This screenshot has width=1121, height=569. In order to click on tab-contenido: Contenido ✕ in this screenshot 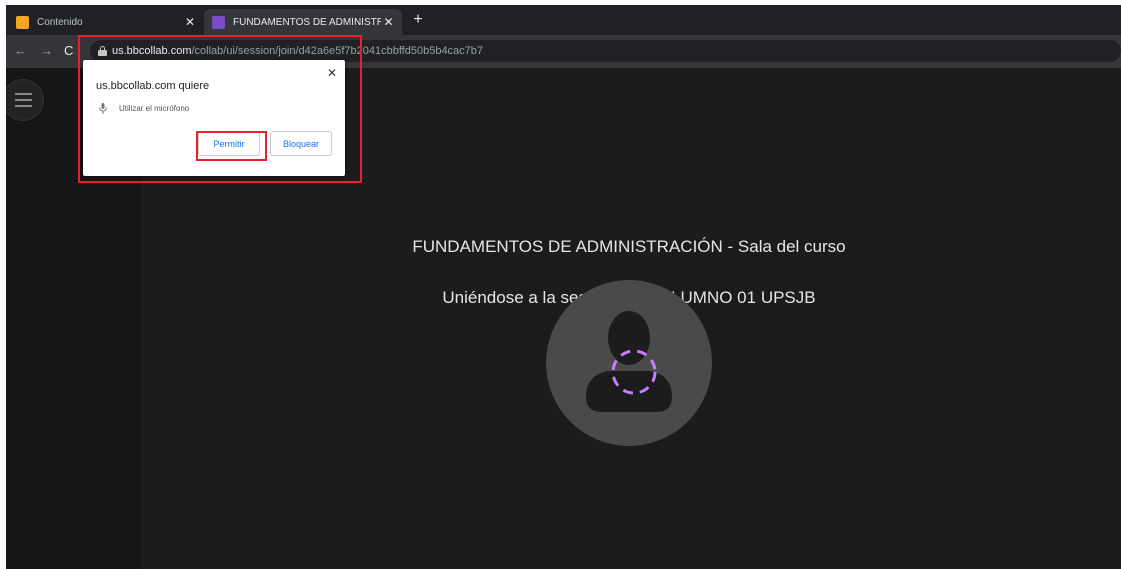, I will do `click(106, 22)`.